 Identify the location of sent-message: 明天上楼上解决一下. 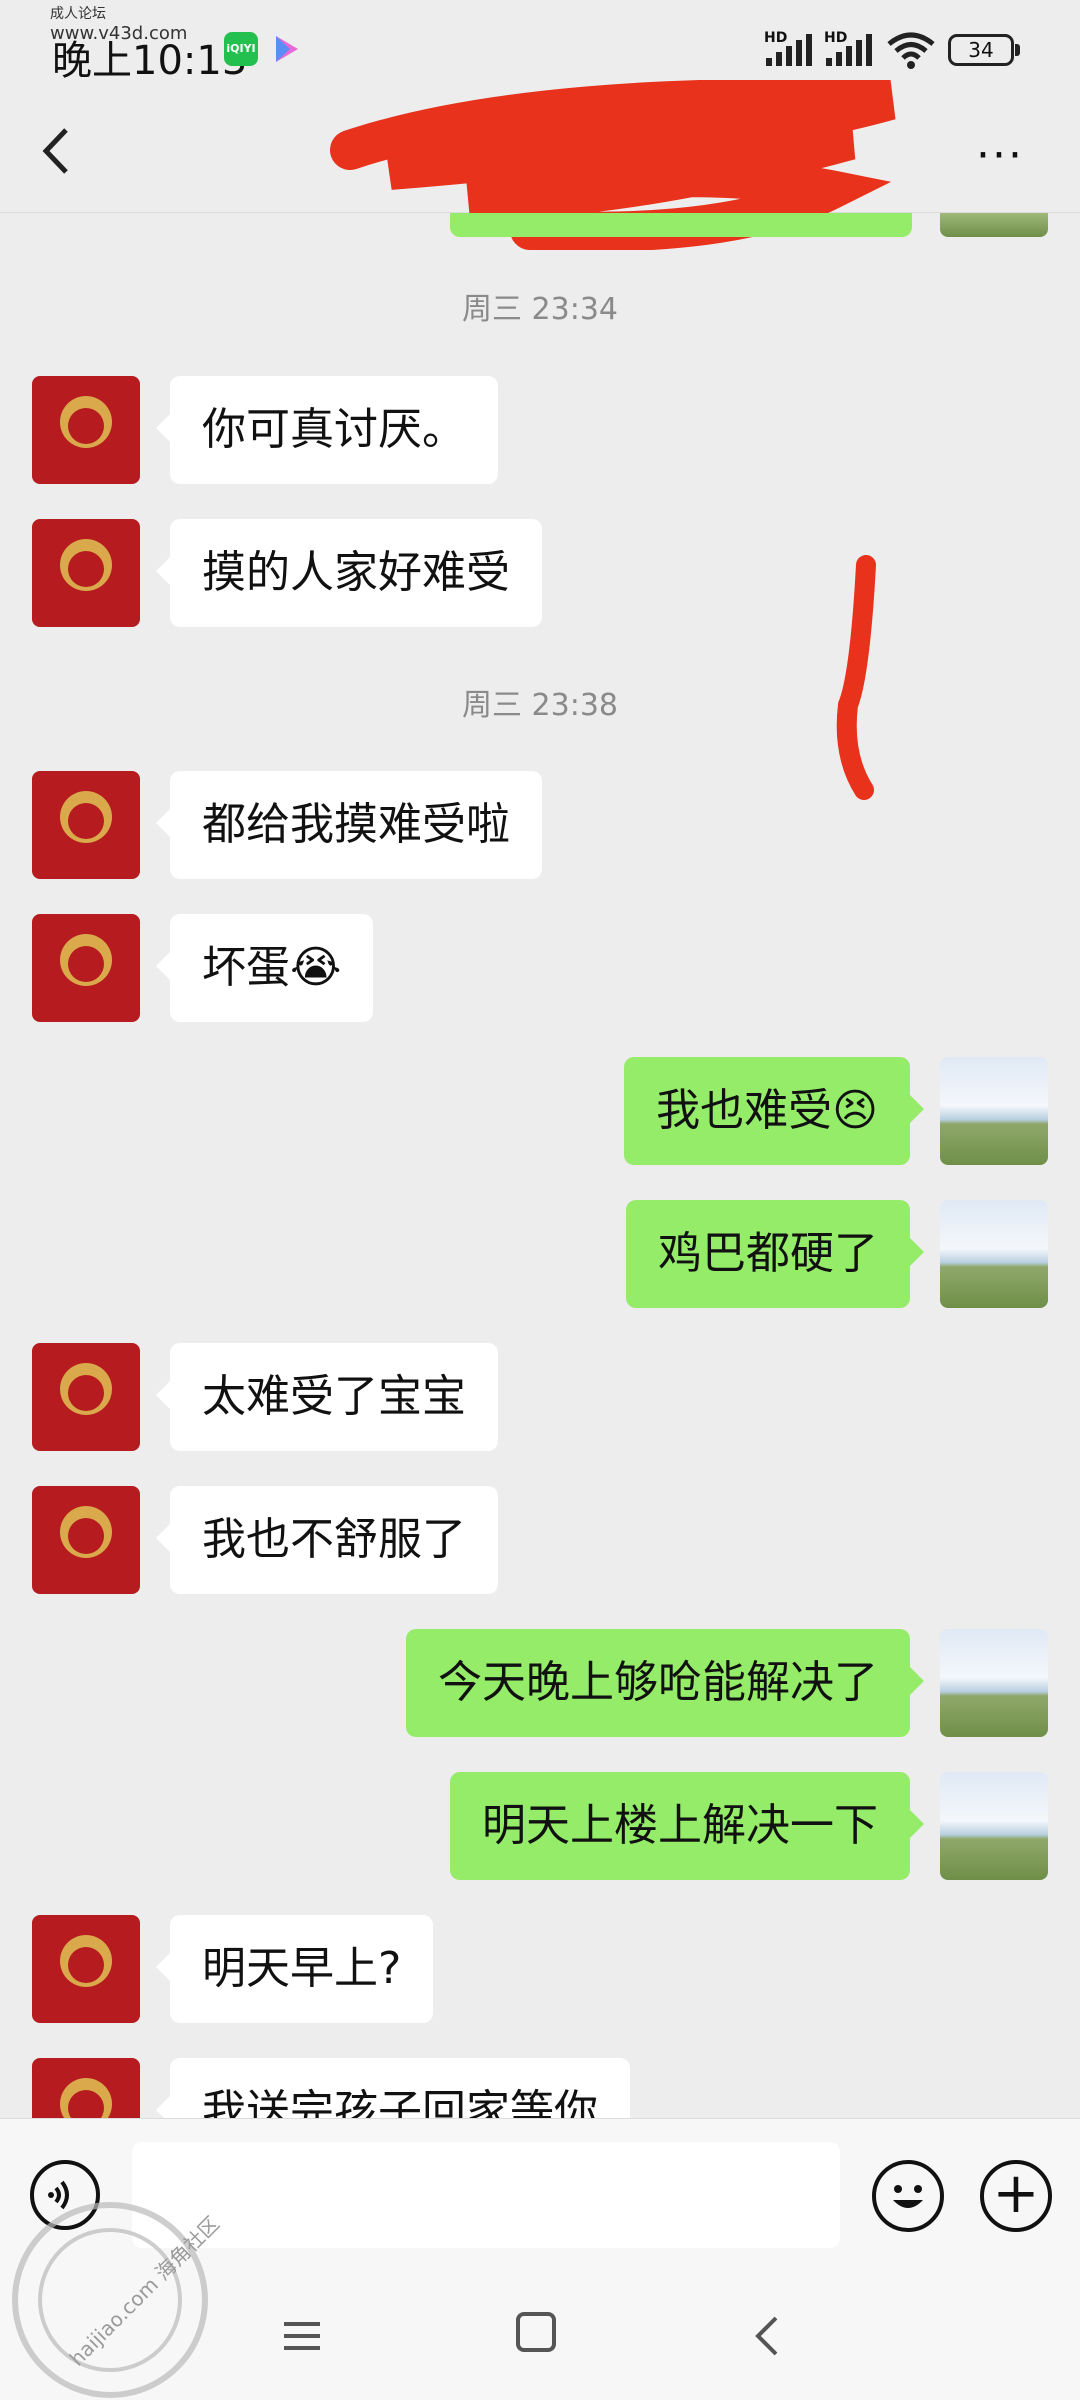
(687, 1826).